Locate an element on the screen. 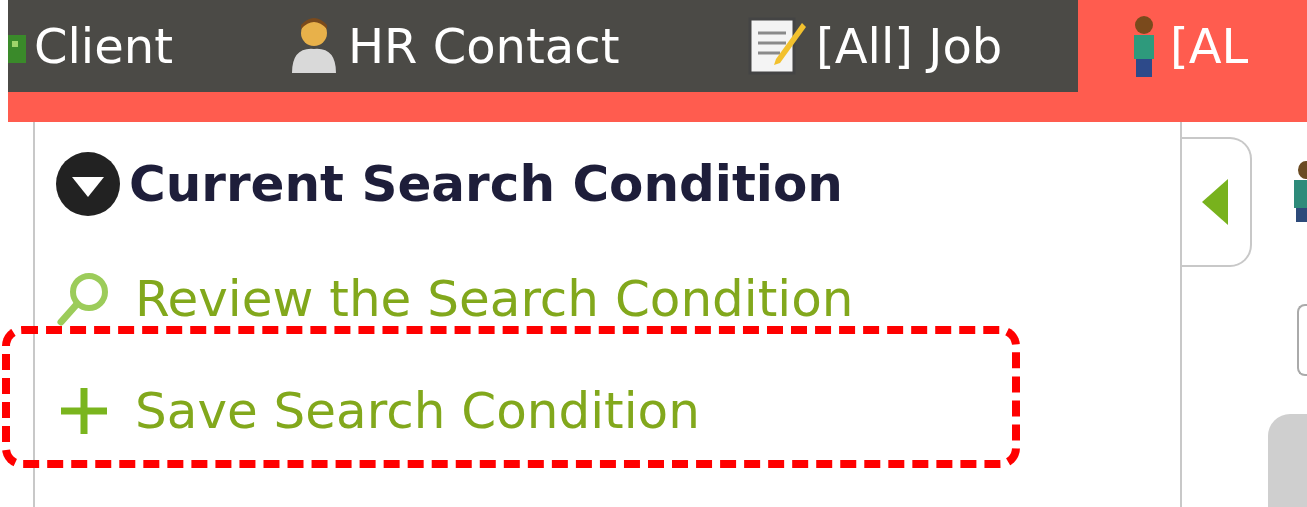  nav-tab: [All] Job is located at coordinates (903, 46).